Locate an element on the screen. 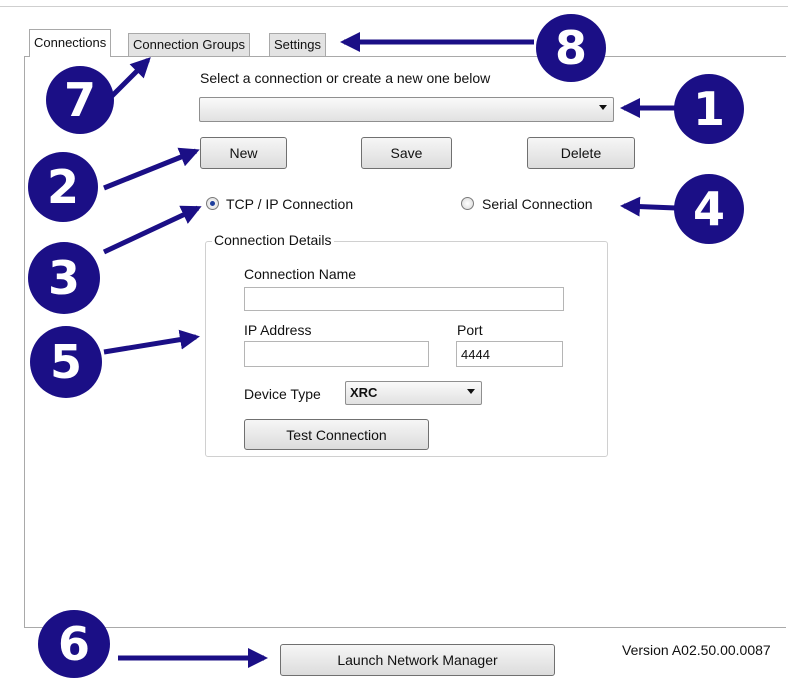  callout-badge-2: 2 is located at coordinates (63, 187).